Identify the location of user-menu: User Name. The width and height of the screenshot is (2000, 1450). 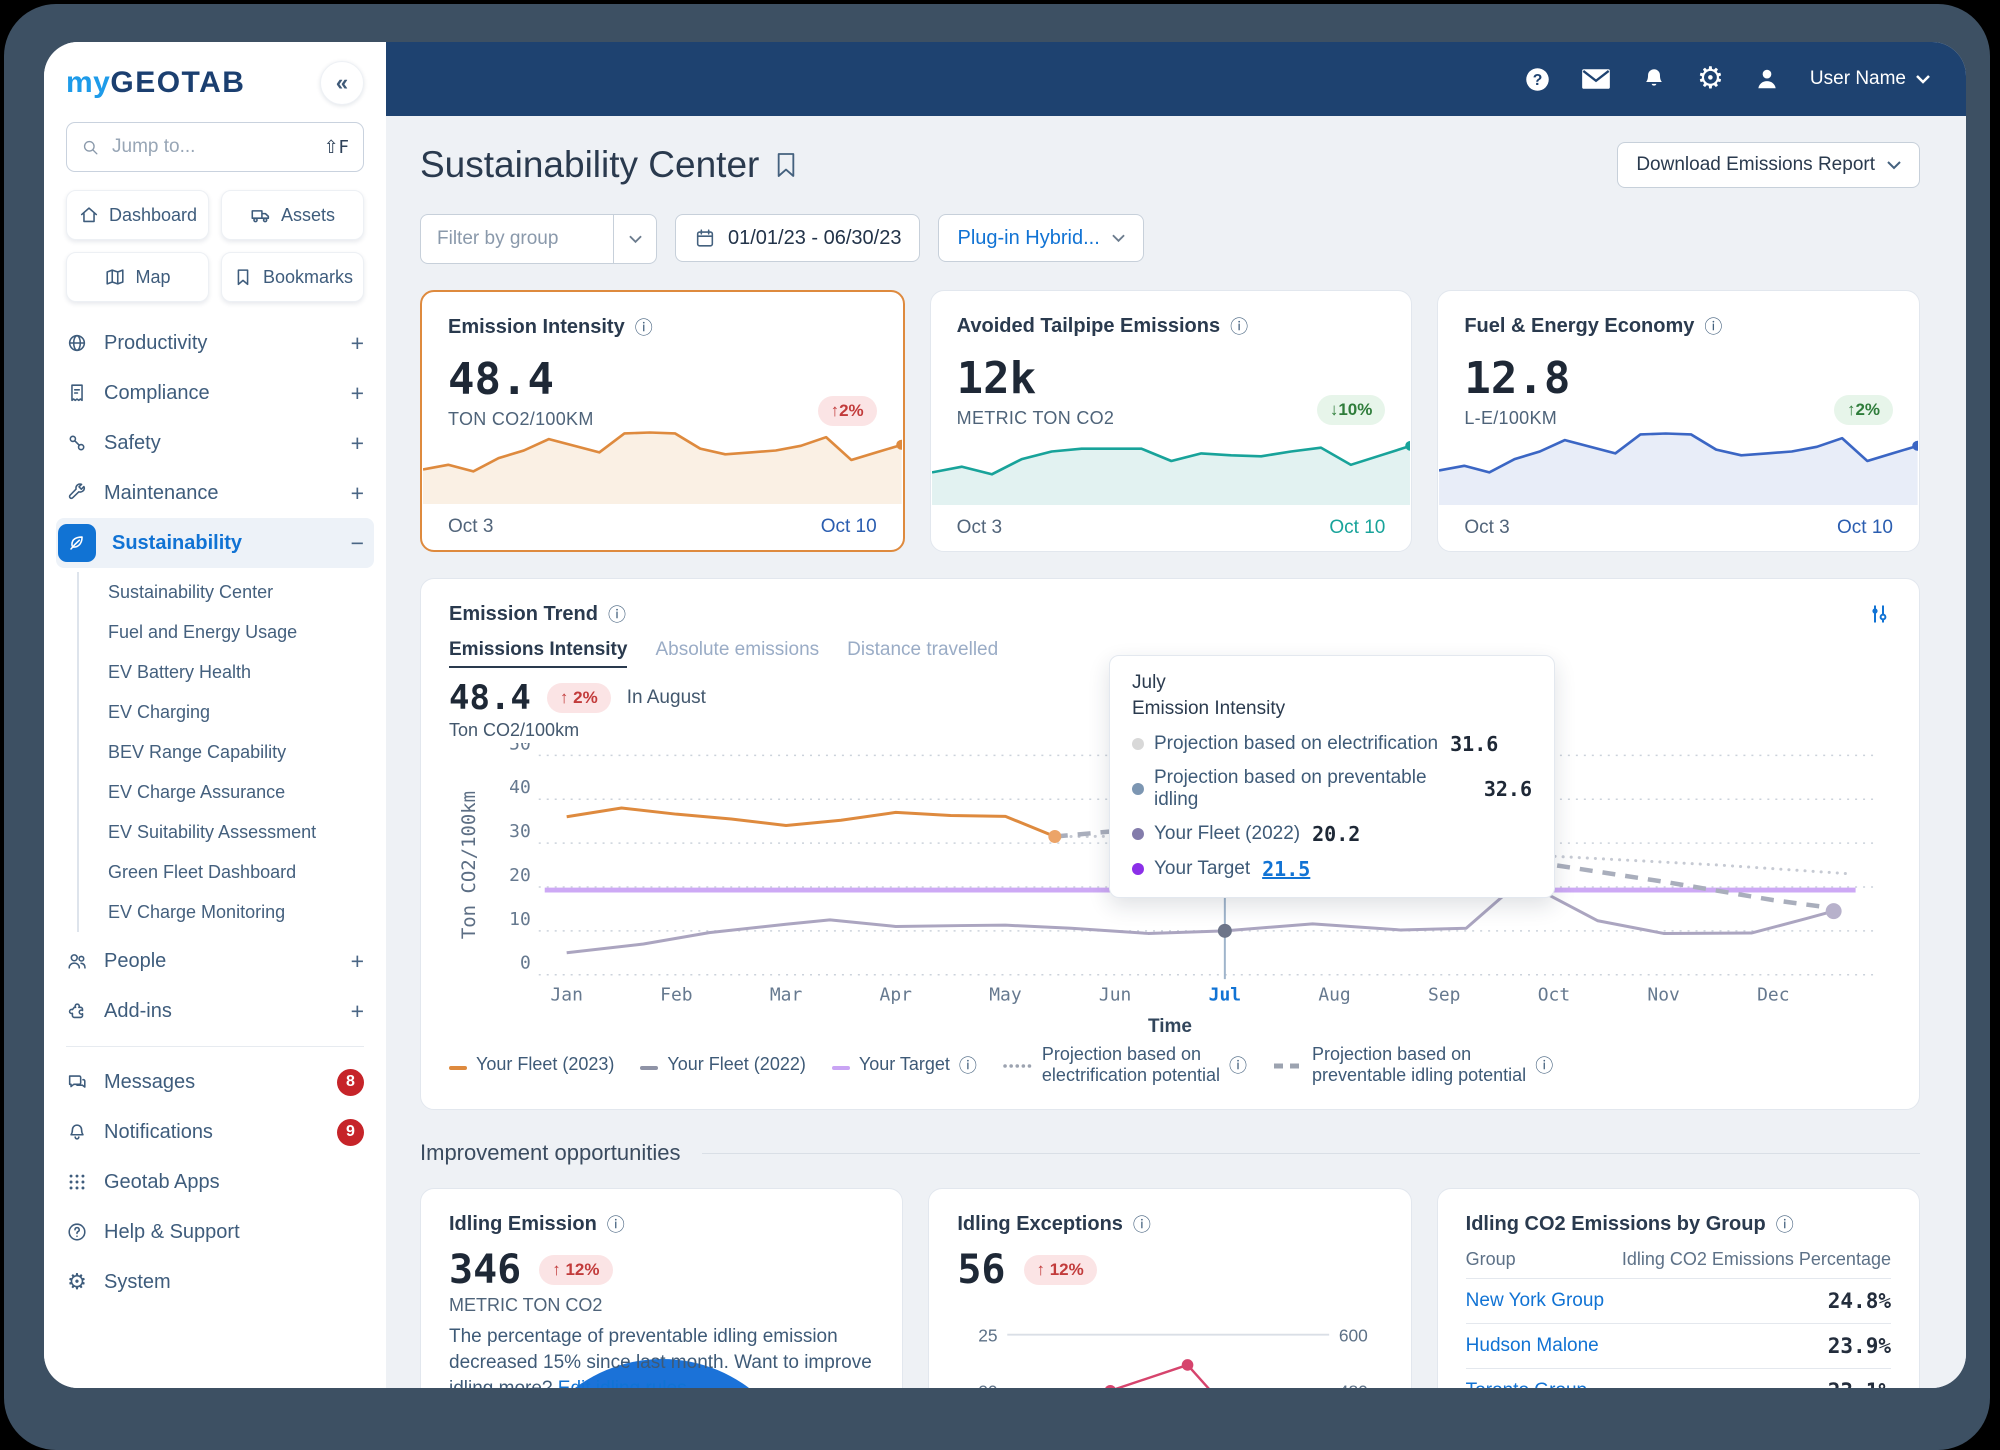
(1870, 79).